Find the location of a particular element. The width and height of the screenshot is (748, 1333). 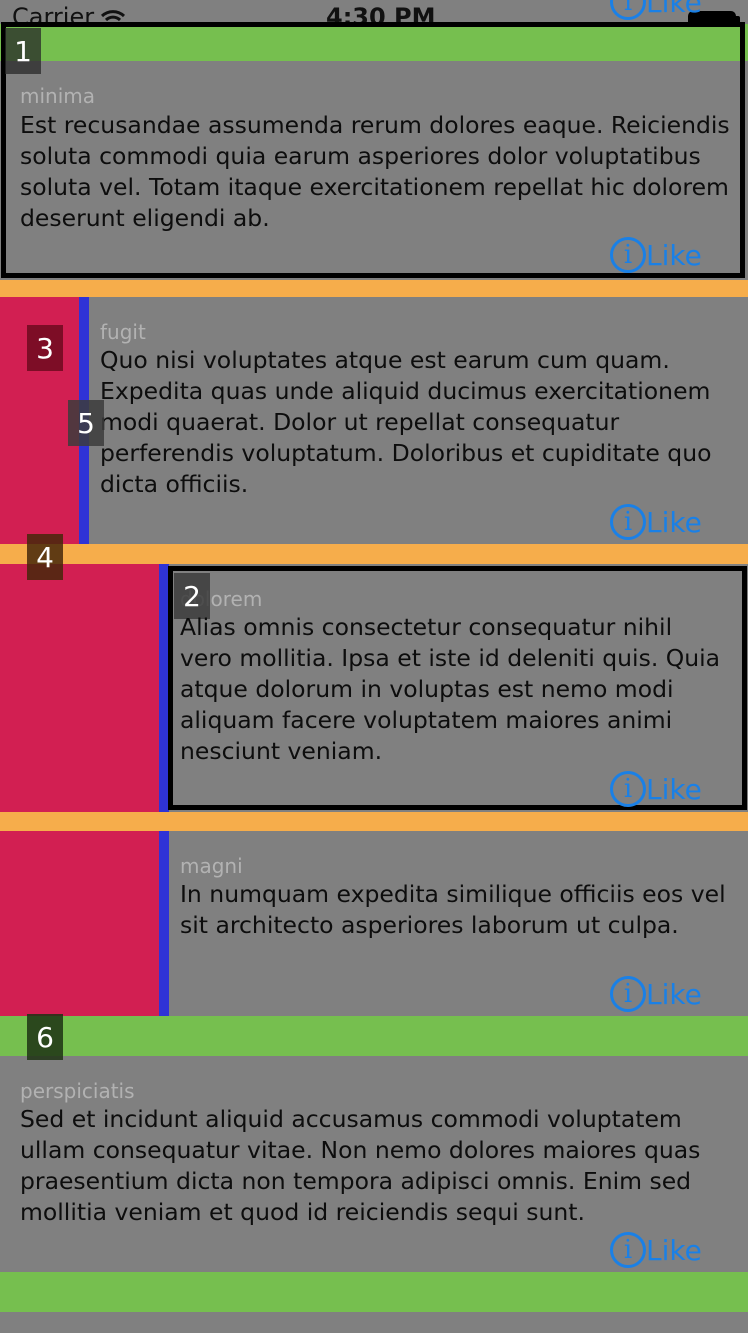

cell-1-like-button: i Like is located at coordinates (656, 255).